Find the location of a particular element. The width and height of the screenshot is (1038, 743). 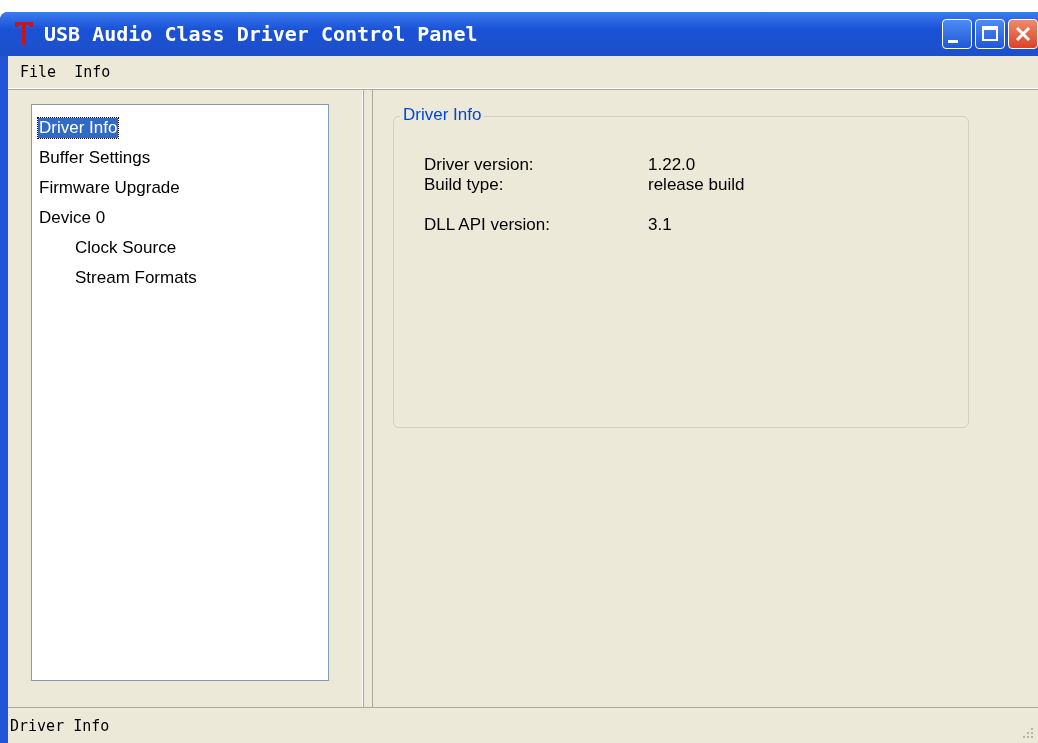

info-label: DLL API version: is located at coordinates (487, 225).